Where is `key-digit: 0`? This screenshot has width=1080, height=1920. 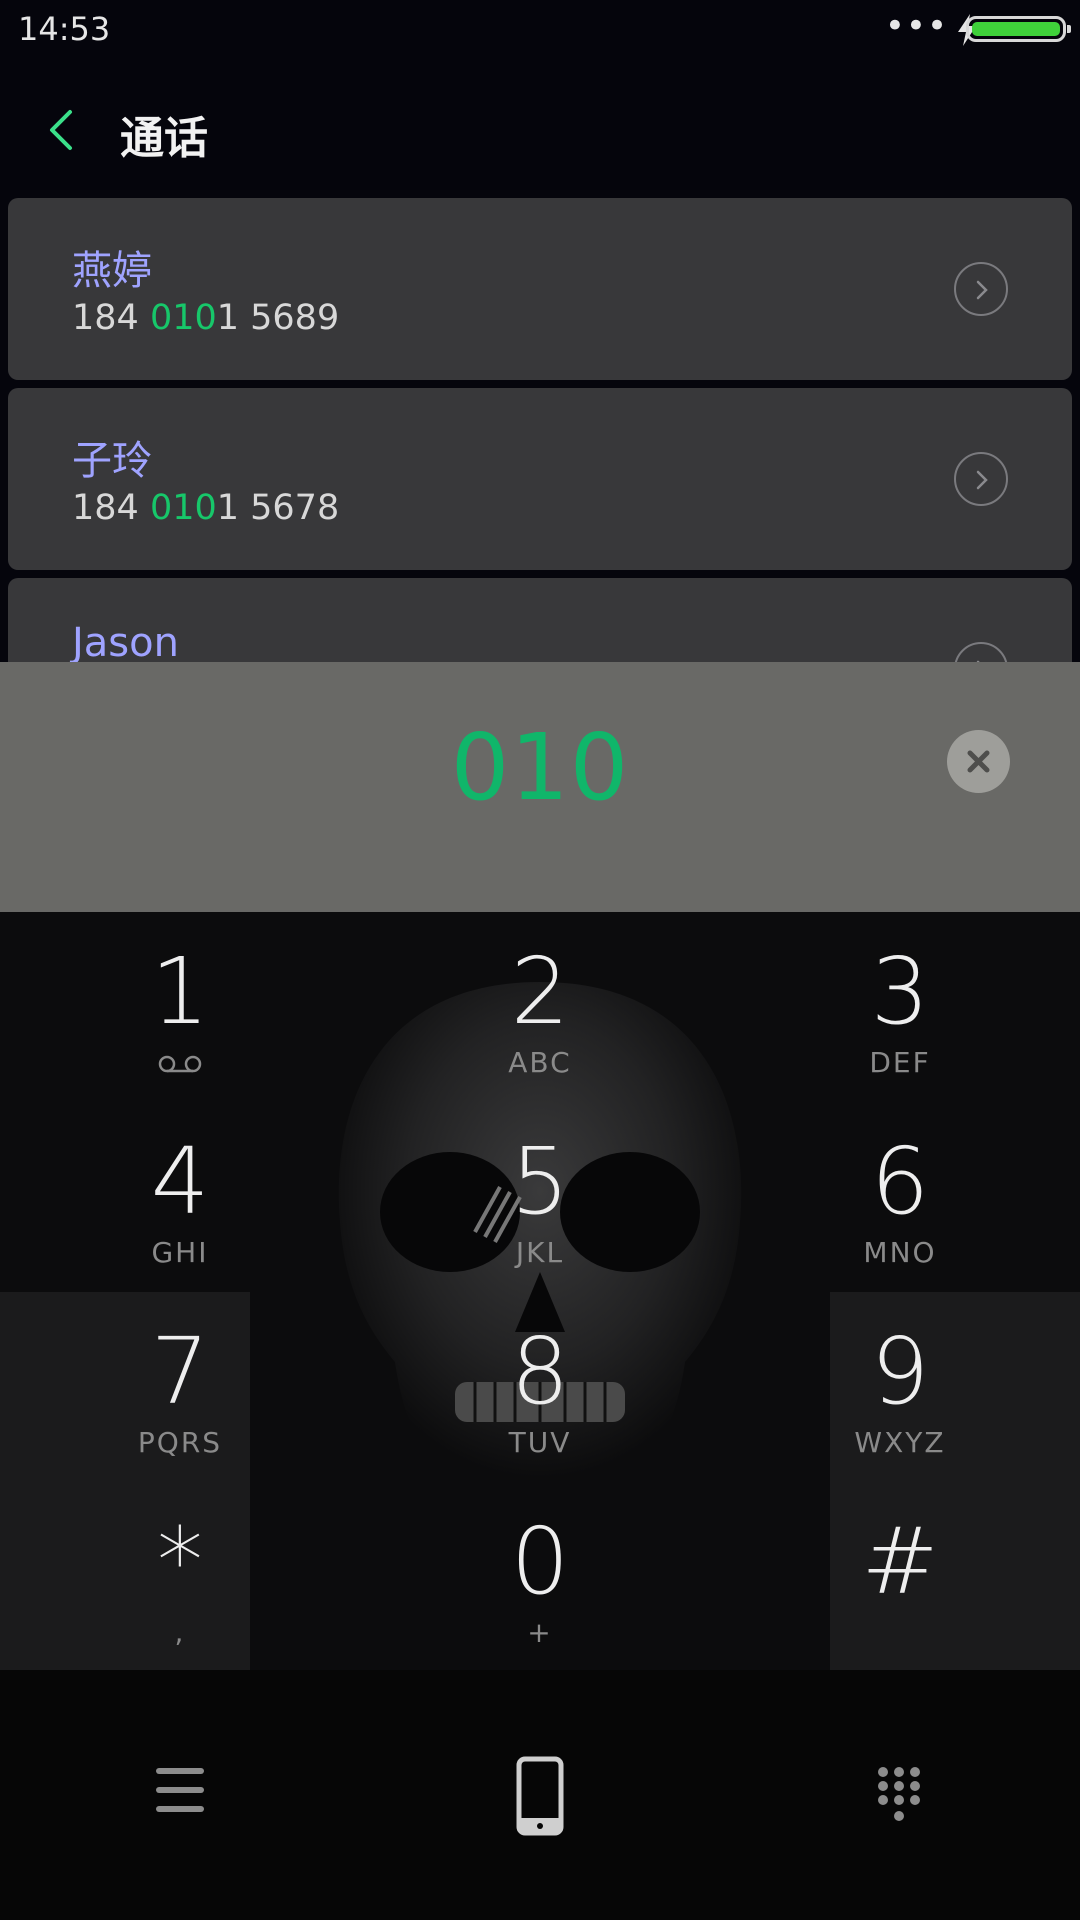 key-digit: 0 is located at coordinates (540, 1561).